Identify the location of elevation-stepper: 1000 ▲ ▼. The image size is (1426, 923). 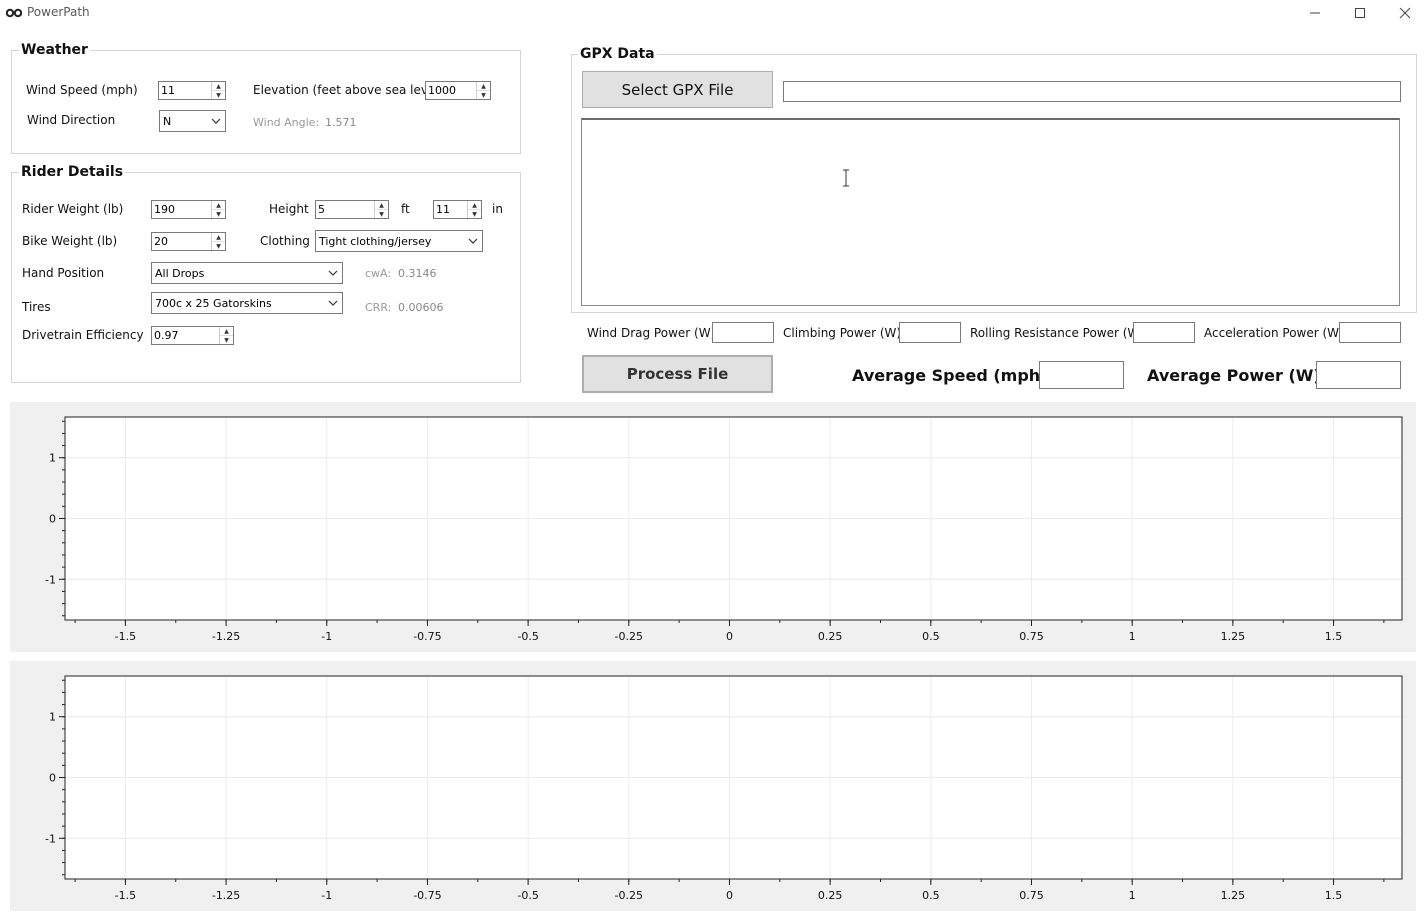
(458, 90).